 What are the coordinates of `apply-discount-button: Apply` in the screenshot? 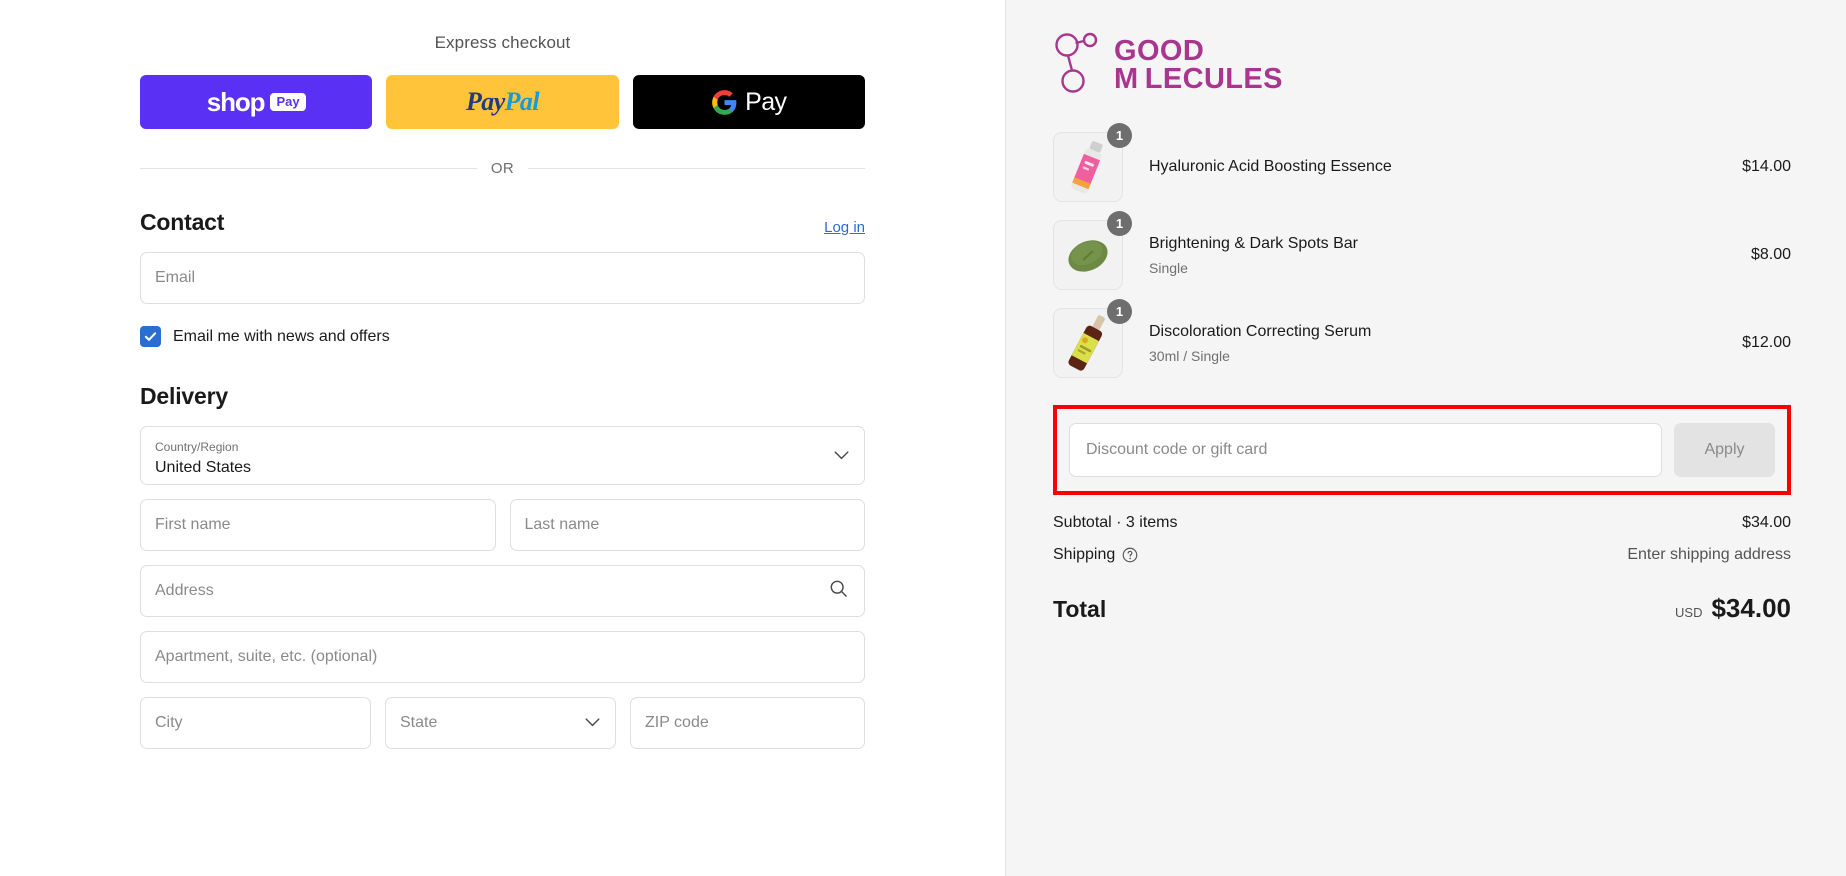 It's located at (1724, 450).